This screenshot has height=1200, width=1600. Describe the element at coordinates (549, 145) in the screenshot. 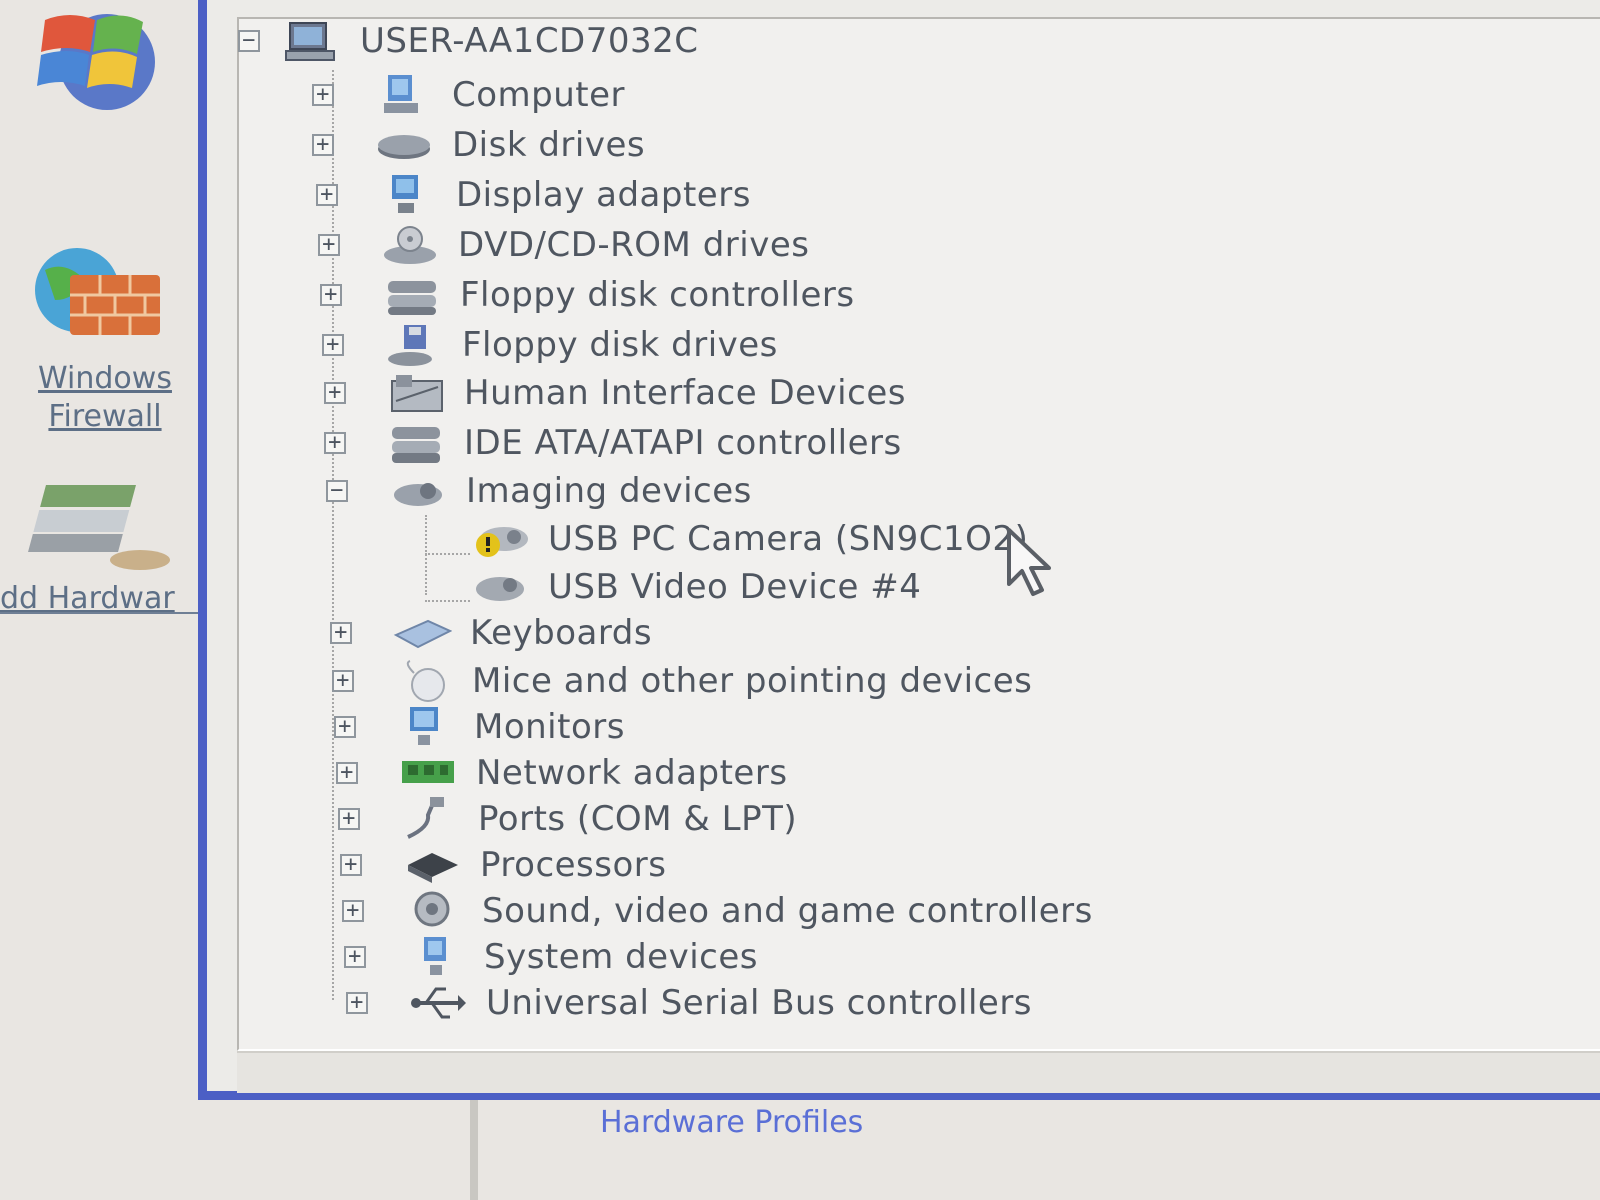

I see `tree-item-label: Disk drives` at that location.